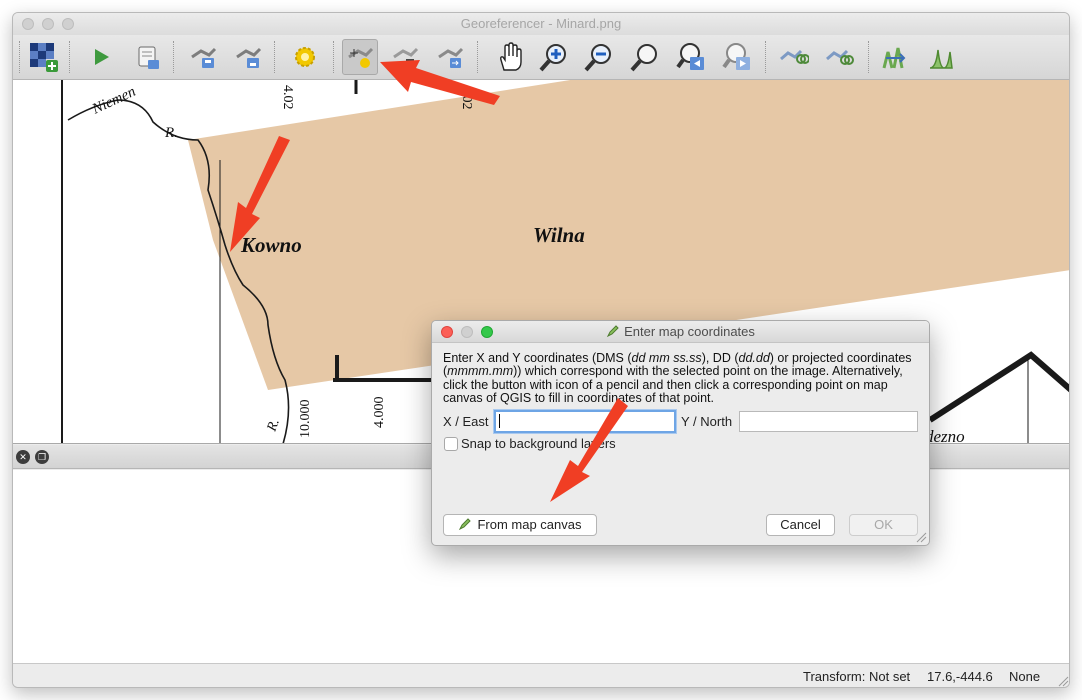  Describe the element at coordinates (406, 54) in the screenshot. I see `delete-point-icon` at that location.